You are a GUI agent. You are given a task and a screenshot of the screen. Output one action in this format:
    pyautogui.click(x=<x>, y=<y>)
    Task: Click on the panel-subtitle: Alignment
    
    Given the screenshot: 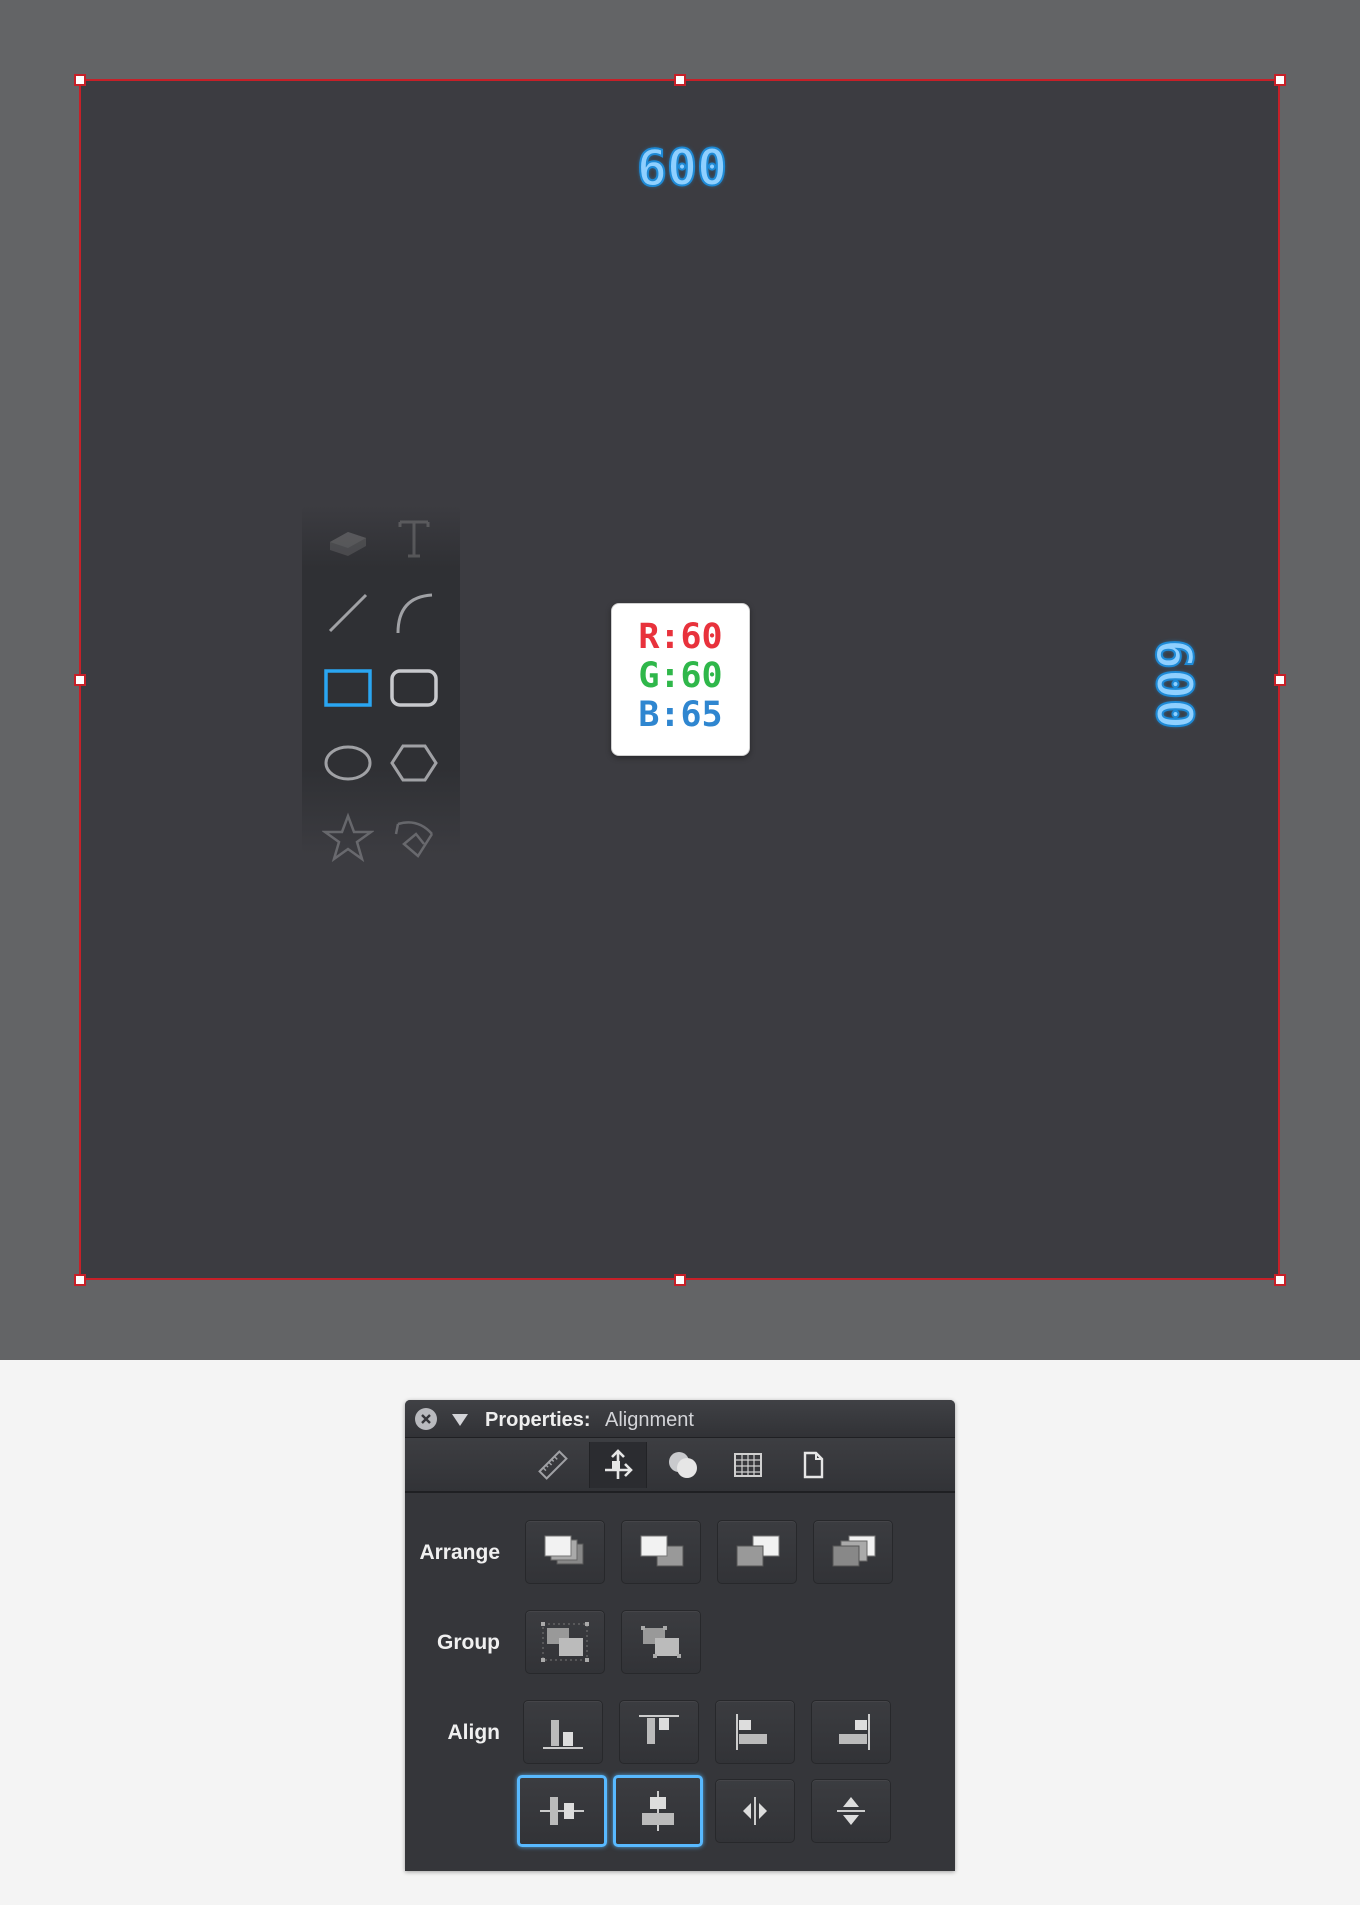 What is the action you would take?
    pyautogui.click(x=649, y=1420)
    